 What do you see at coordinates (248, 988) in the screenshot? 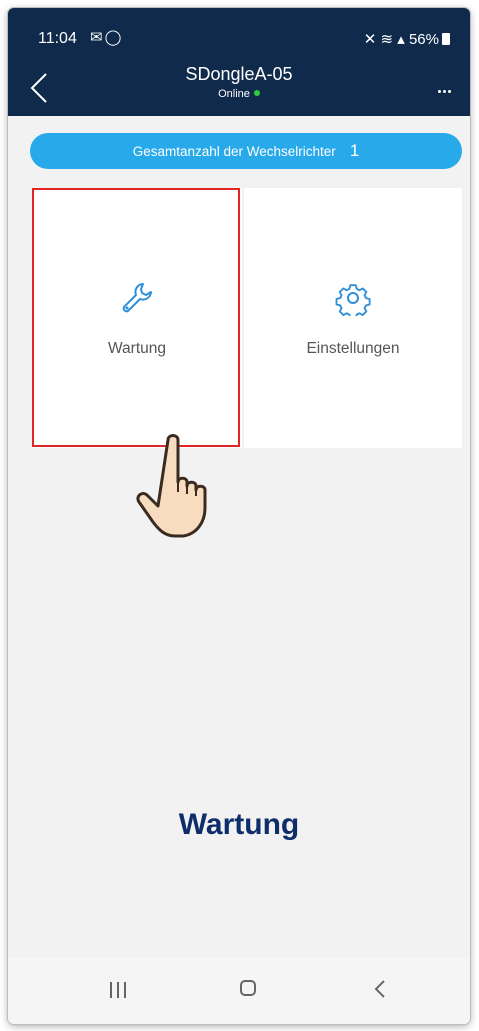
I see `home-icon` at bounding box center [248, 988].